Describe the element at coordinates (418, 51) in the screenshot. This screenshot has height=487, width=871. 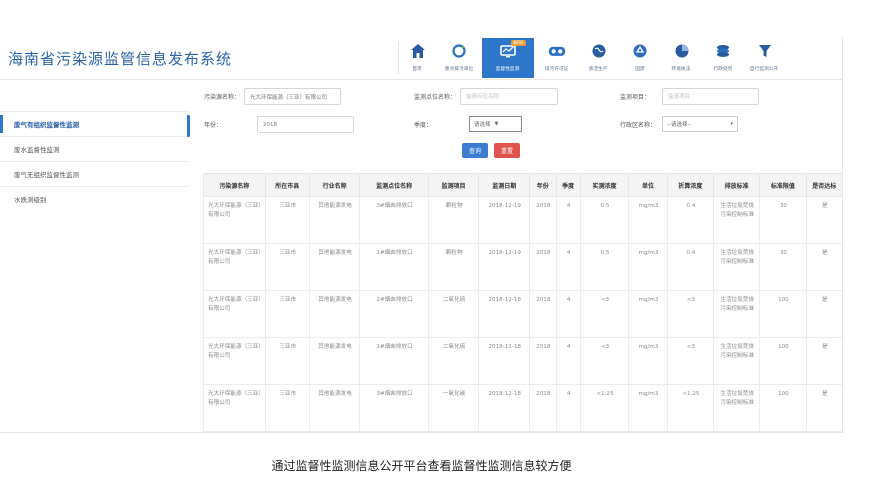
I see `home-icon` at that location.